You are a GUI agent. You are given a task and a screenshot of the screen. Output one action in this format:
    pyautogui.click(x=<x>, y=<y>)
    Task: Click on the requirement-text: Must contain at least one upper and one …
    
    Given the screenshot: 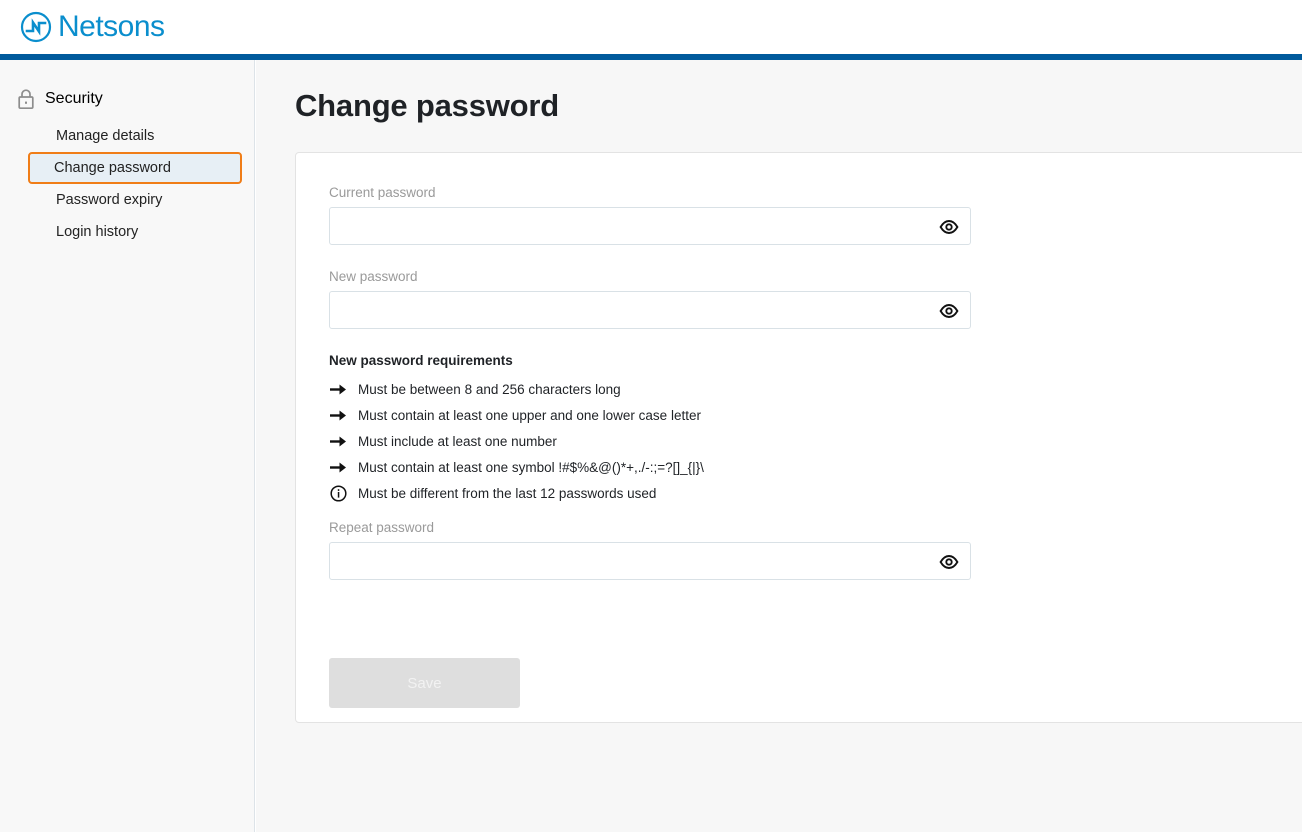 What is the action you would take?
    pyautogui.click(x=529, y=415)
    